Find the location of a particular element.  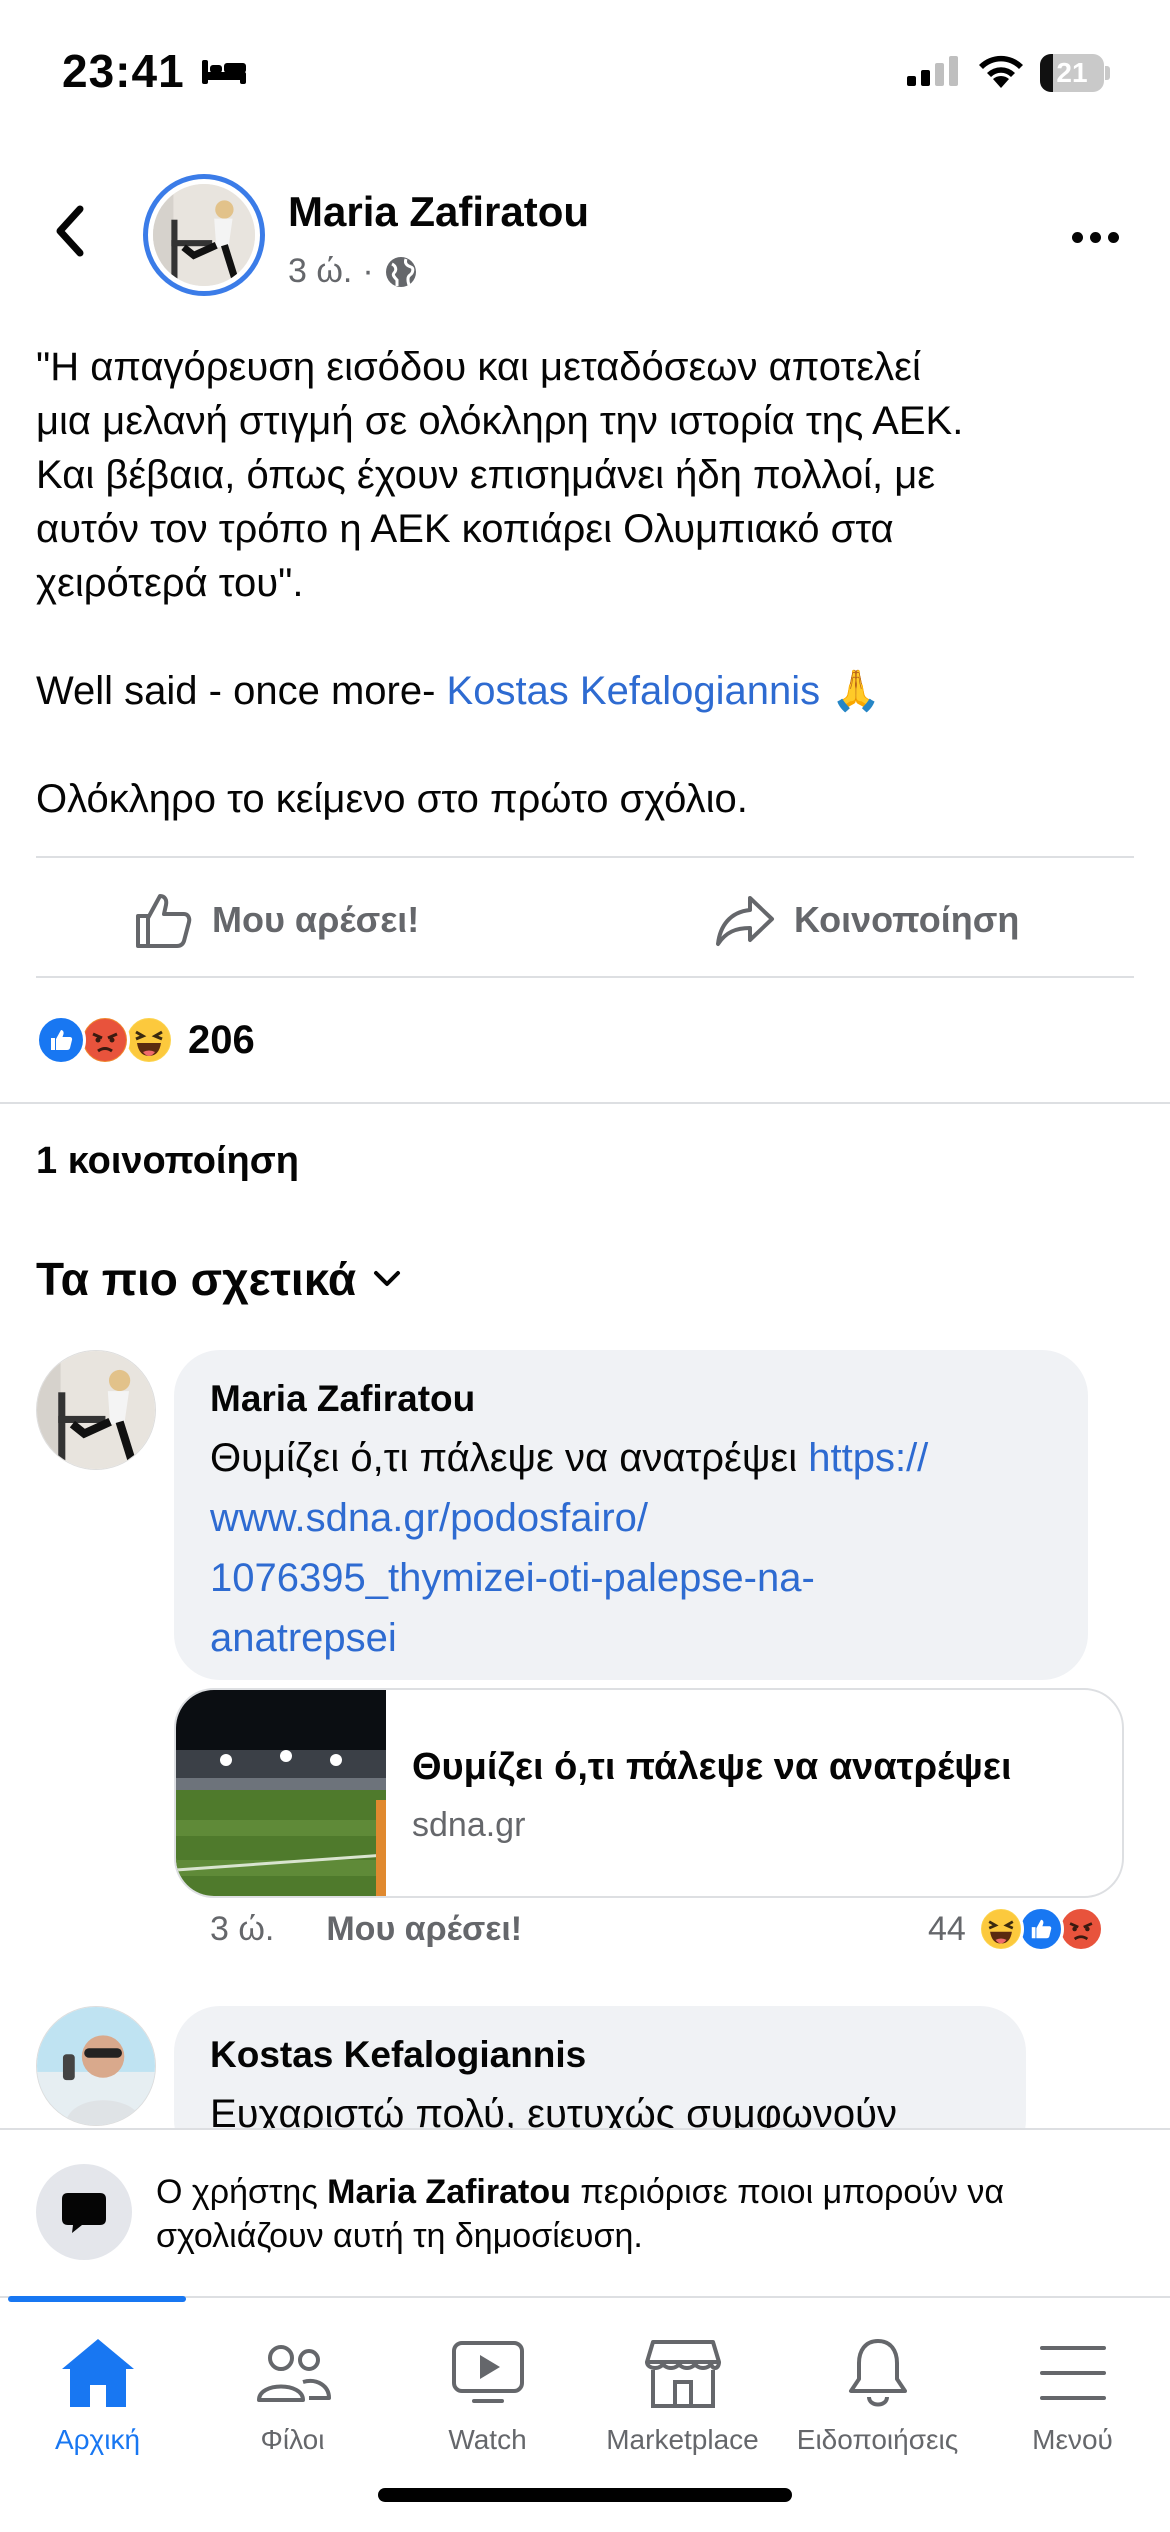

well-said-text: Well said - once more- is located at coordinates (241, 691).